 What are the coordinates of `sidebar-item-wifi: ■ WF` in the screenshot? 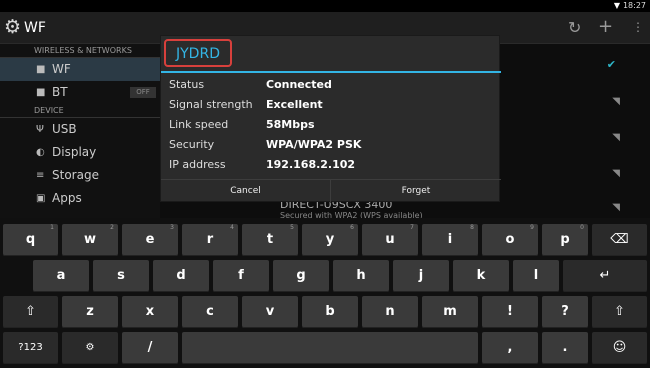 It's located at (80, 69).